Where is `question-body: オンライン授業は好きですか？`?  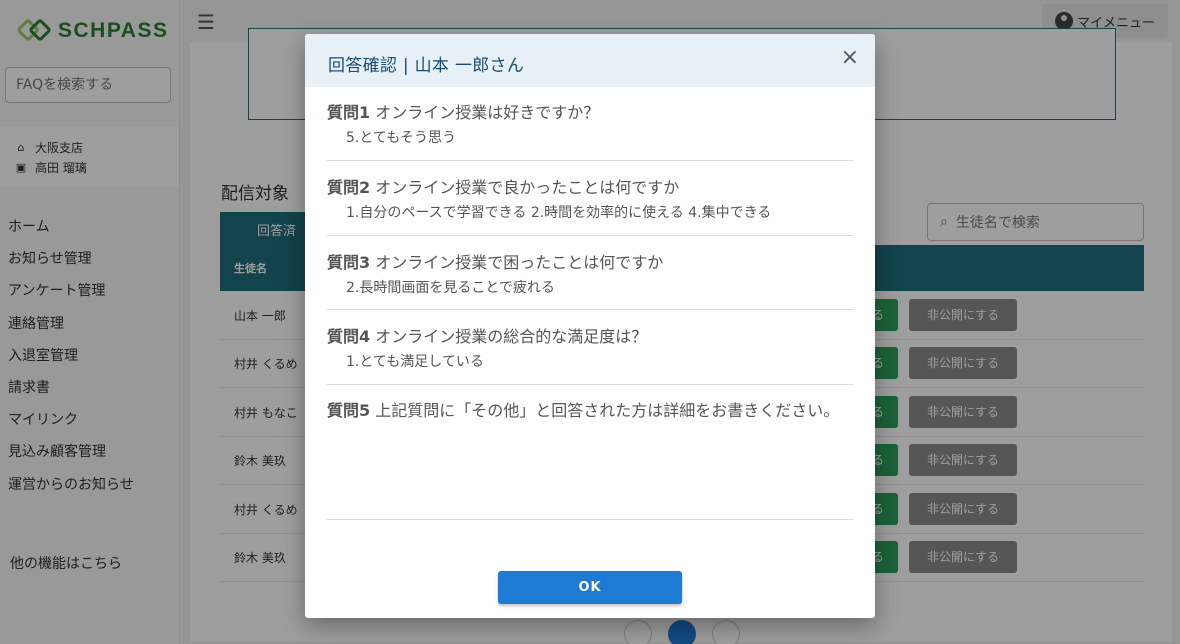 question-body: オンライン授業は好きですか？ is located at coordinates (485, 112).